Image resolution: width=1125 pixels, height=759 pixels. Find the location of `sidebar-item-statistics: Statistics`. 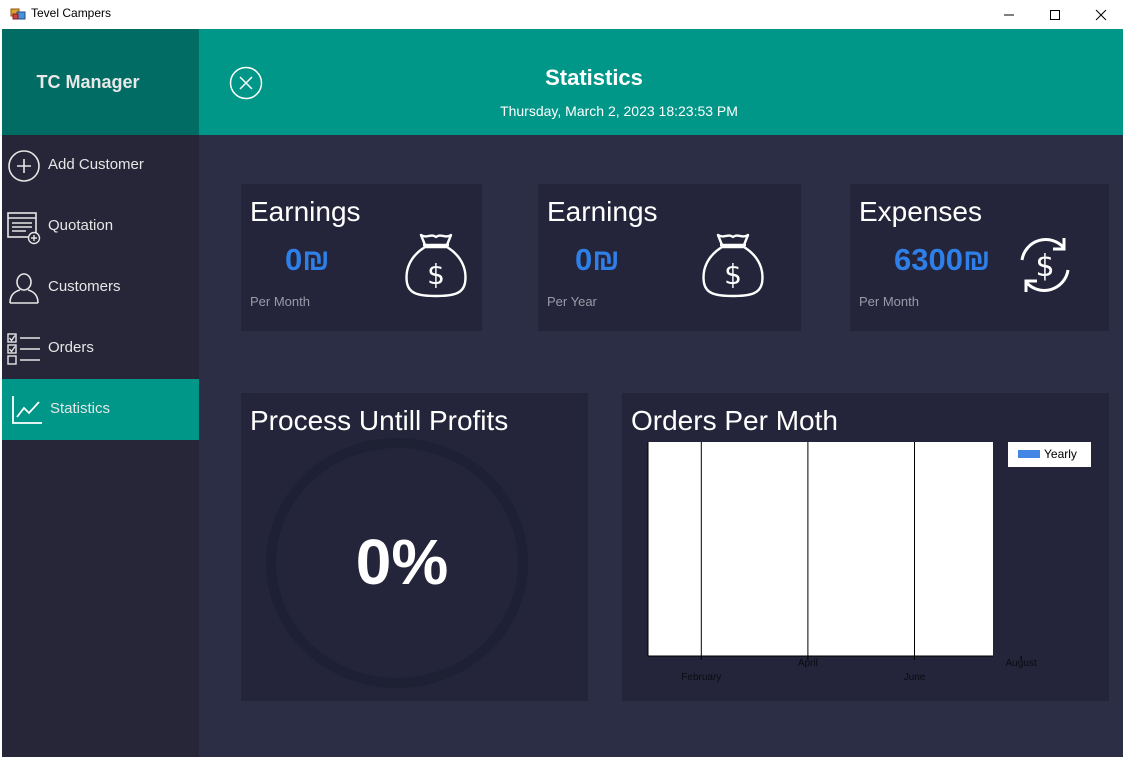

sidebar-item-statistics: Statistics is located at coordinates (100, 409).